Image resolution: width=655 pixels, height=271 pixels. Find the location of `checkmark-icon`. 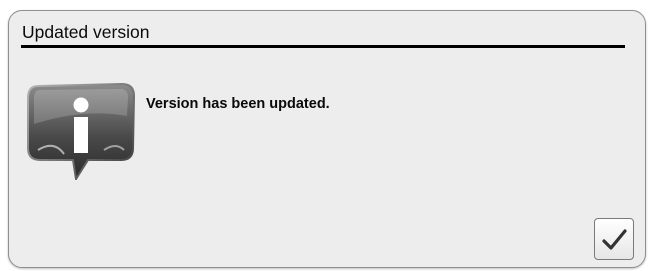

checkmark-icon is located at coordinates (614, 239).